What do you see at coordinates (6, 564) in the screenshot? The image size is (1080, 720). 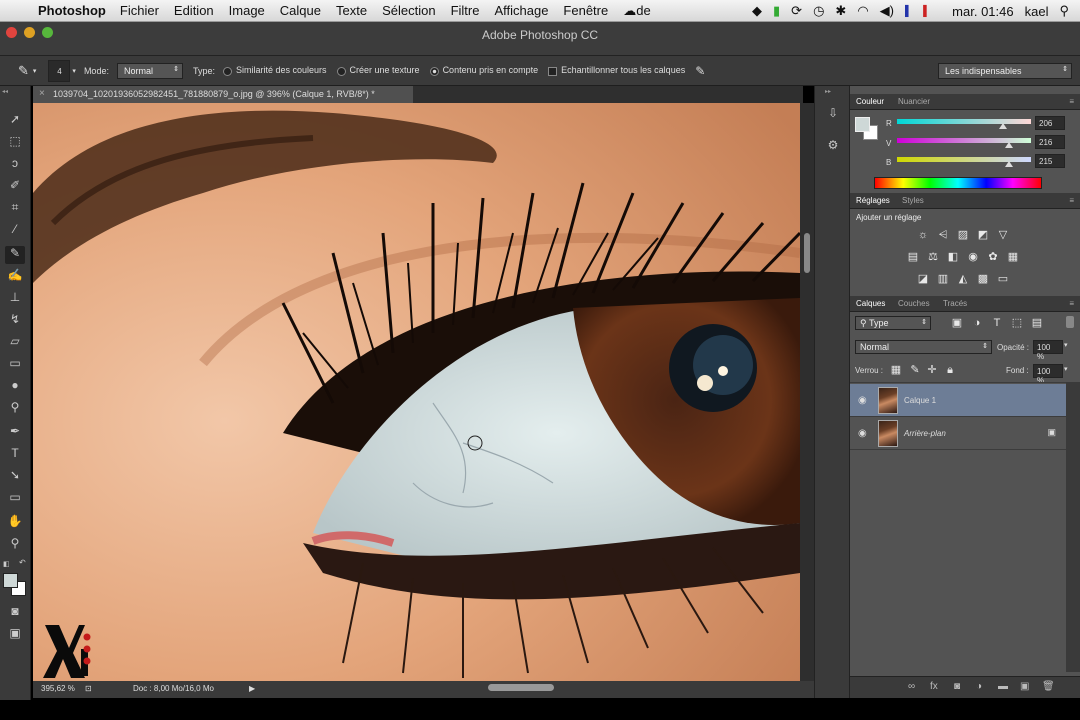 I see `default-colors-icon: ◧` at bounding box center [6, 564].